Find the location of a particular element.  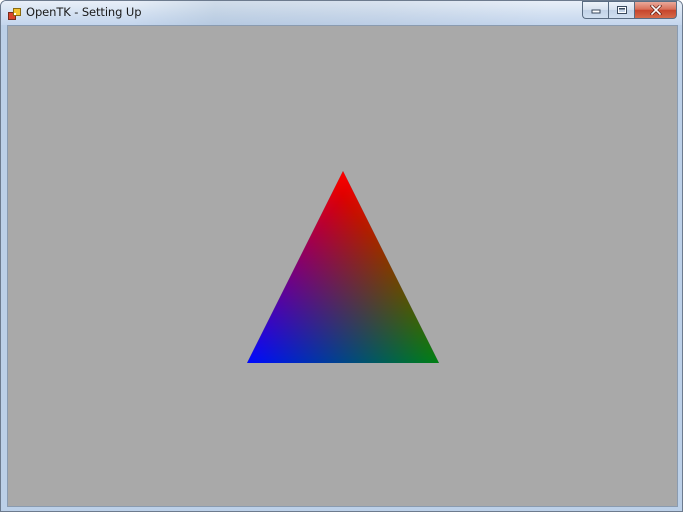

minimize-button is located at coordinates (595, 10).